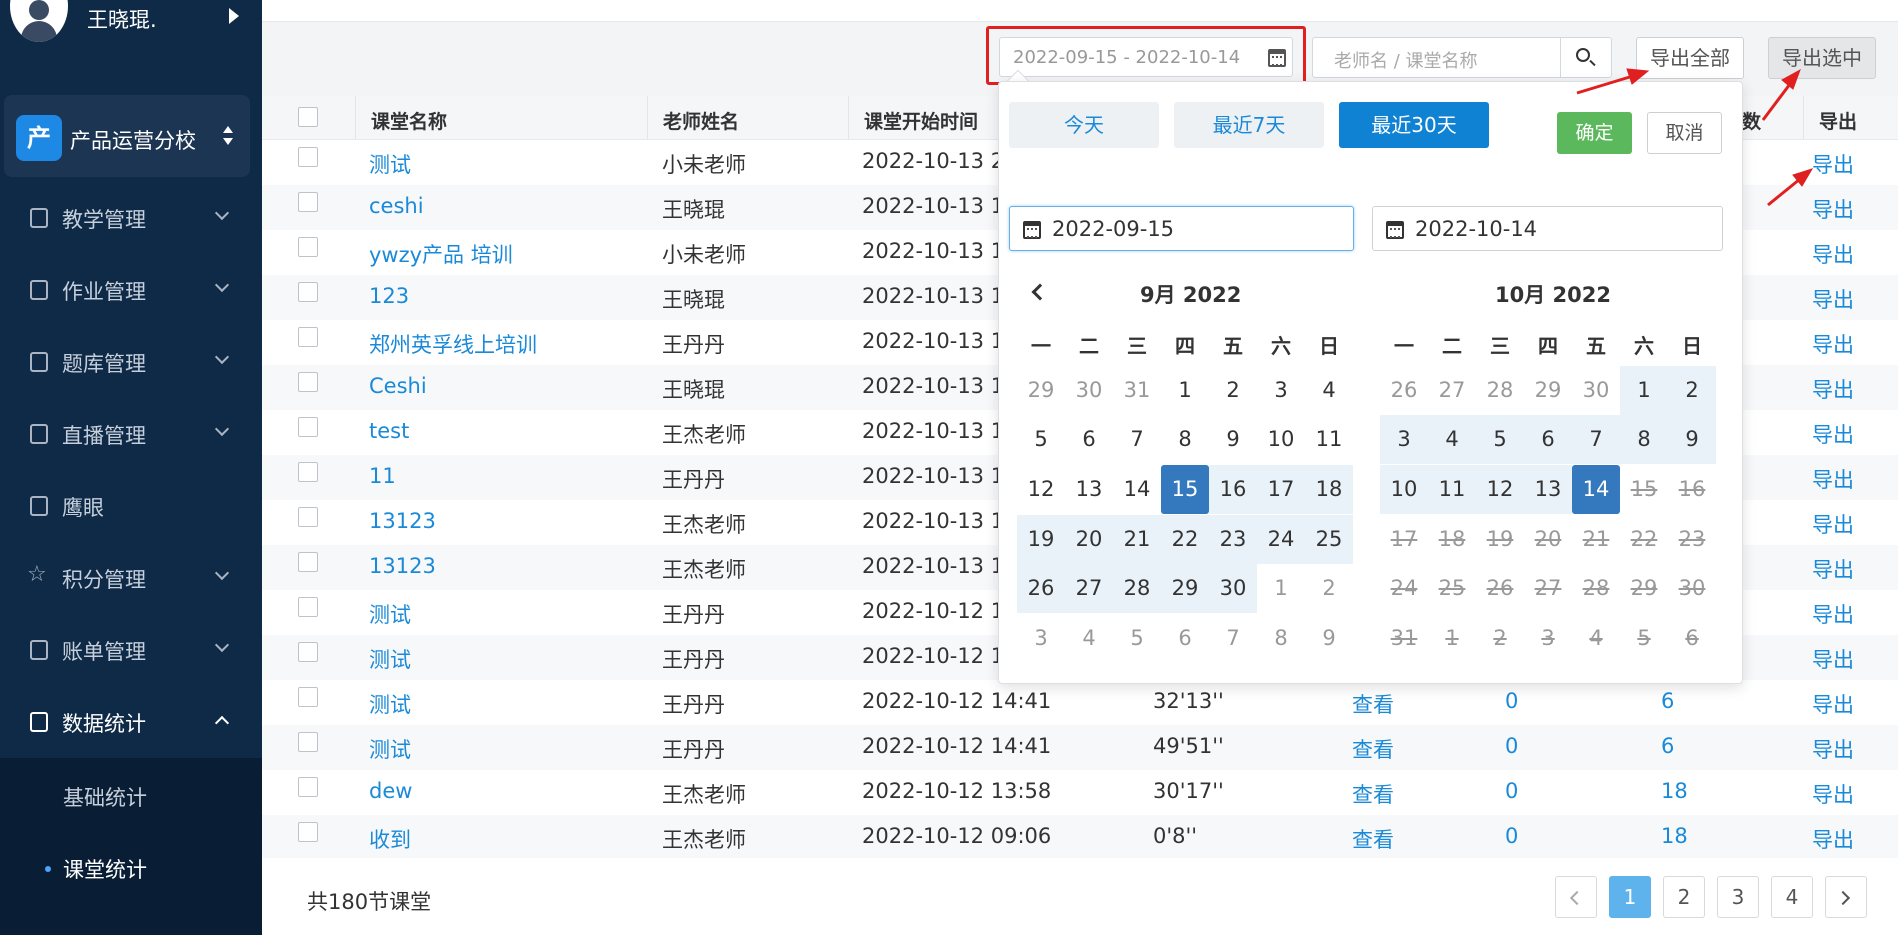 The height and width of the screenshot is (935, 1898). Describe the element at coordinates (453, 344) in the screenshot. I see `class-name-link: 郑州英孚线上培训` at that location.